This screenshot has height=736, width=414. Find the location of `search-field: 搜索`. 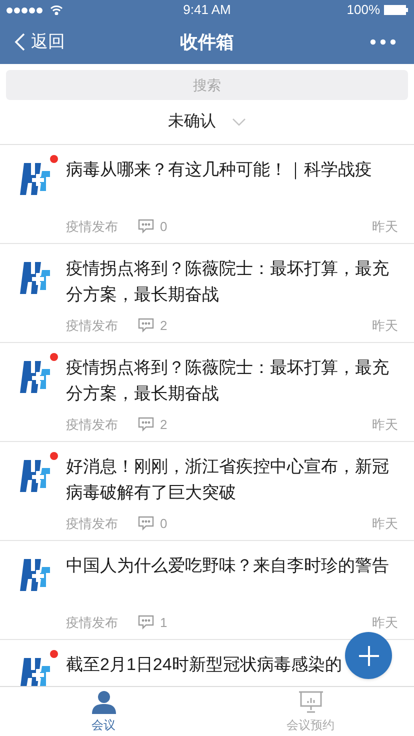

search-field: 搜索 is located at coordinates (207, 85).